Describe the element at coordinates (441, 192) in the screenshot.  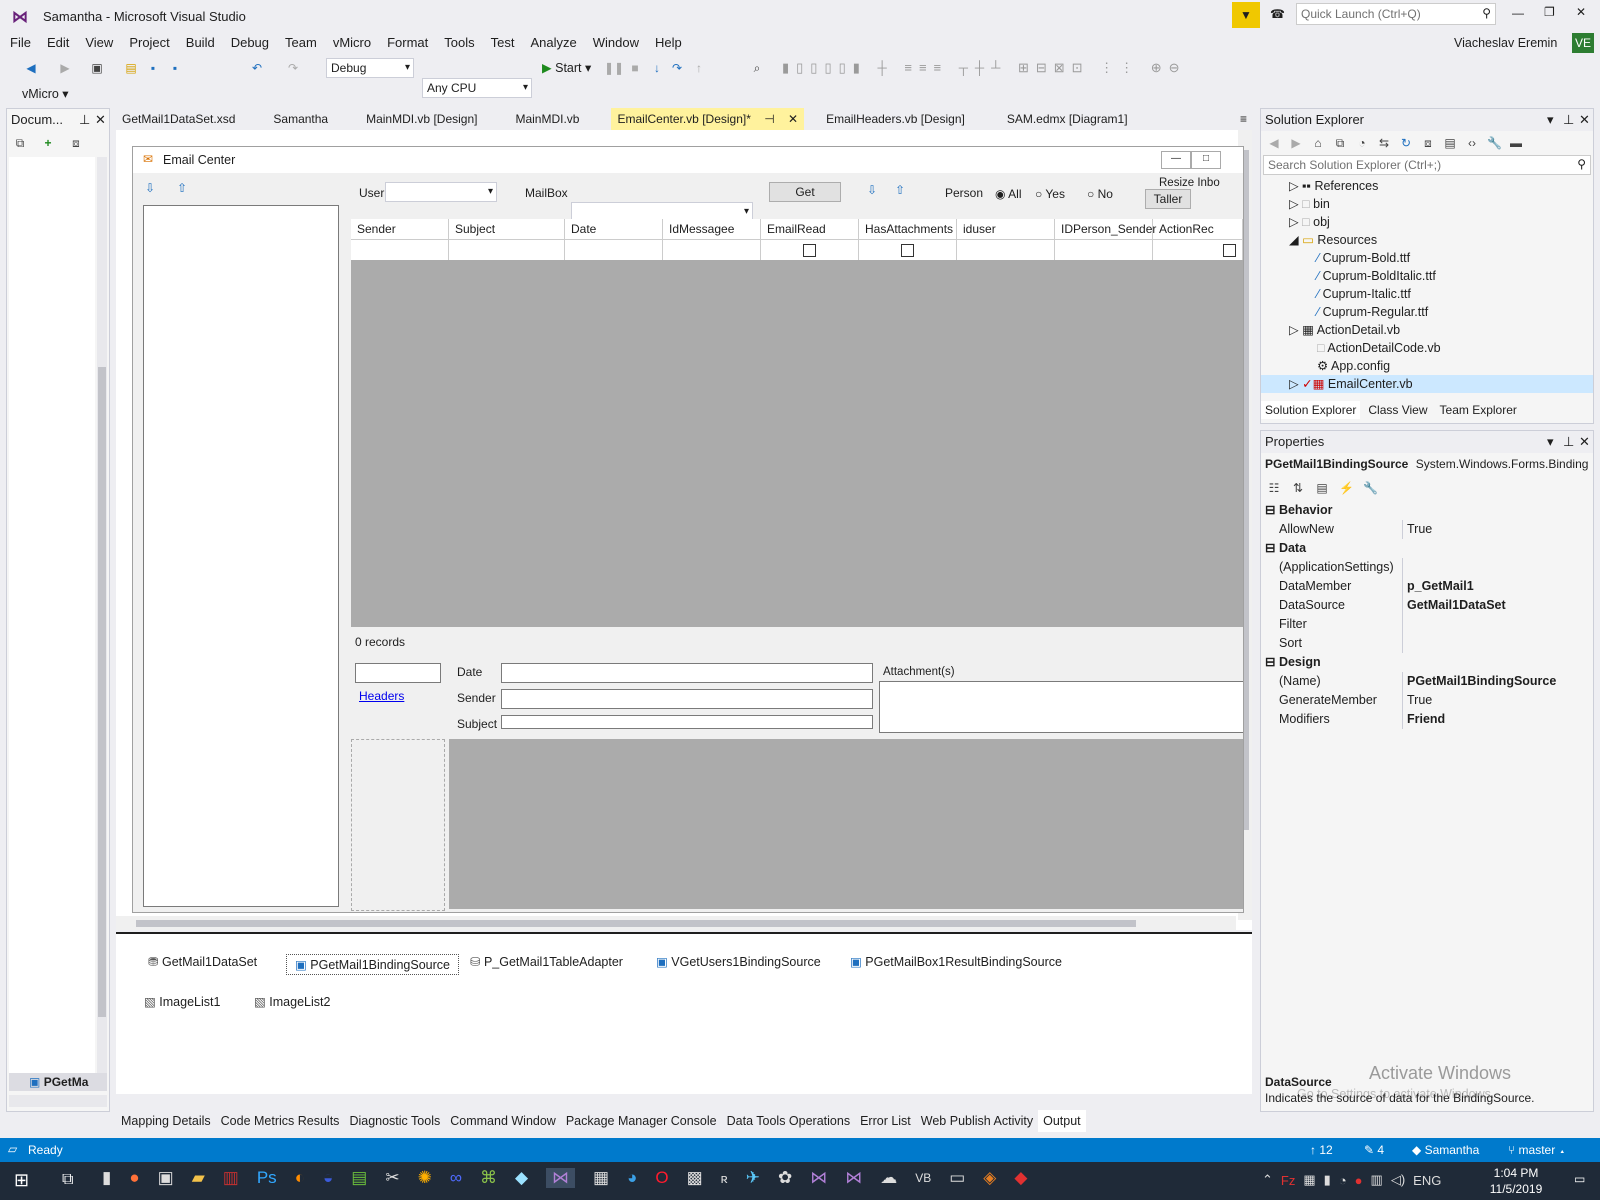
I see `user-select` at that location.